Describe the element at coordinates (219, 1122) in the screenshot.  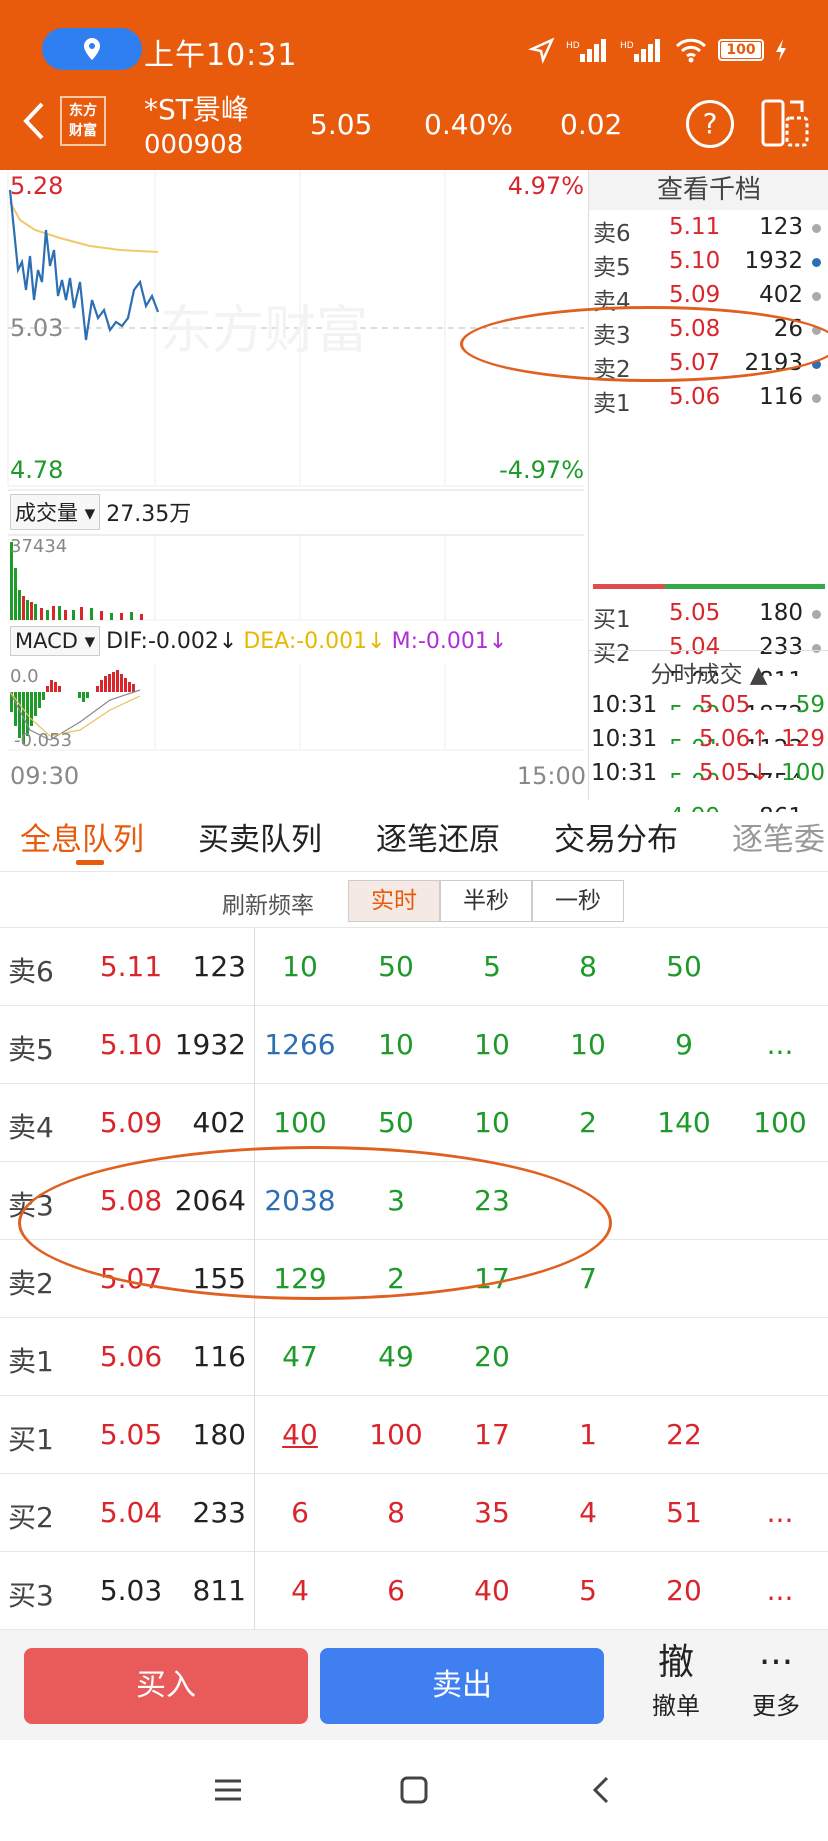
I see `queue-total: 402` at that location.